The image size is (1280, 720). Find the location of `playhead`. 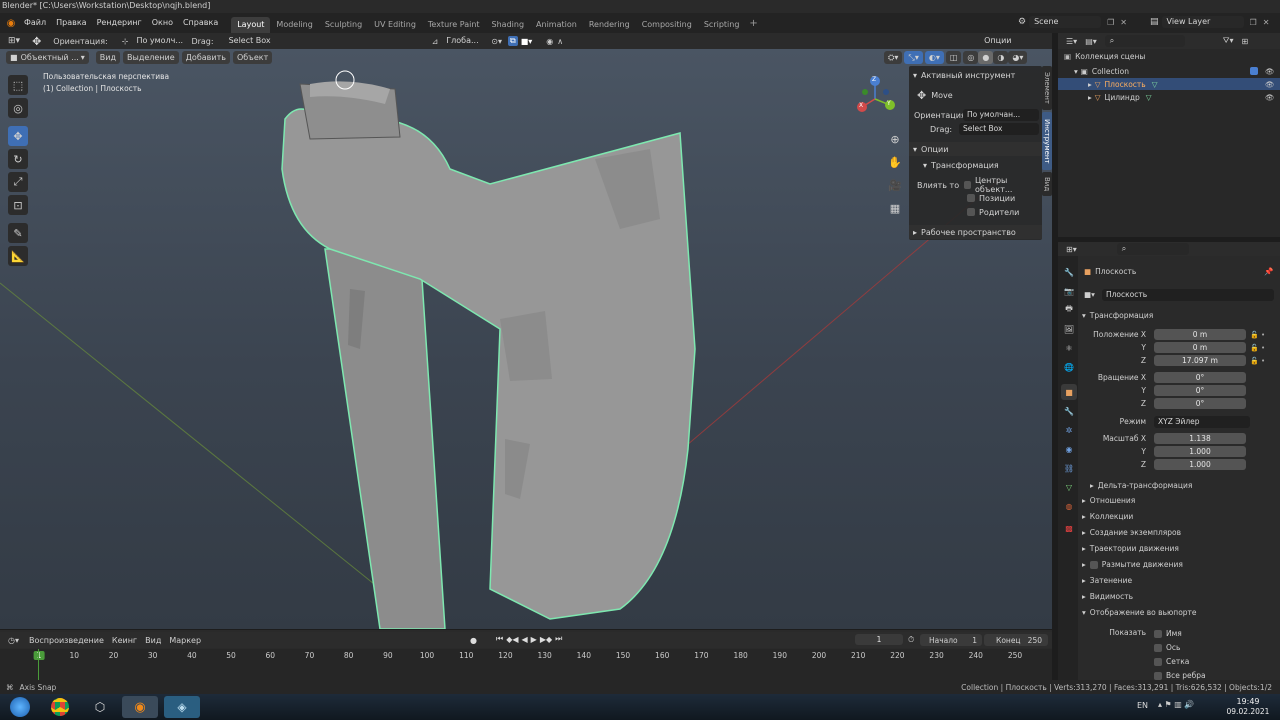

playhead is located at coordinates (38, 664).